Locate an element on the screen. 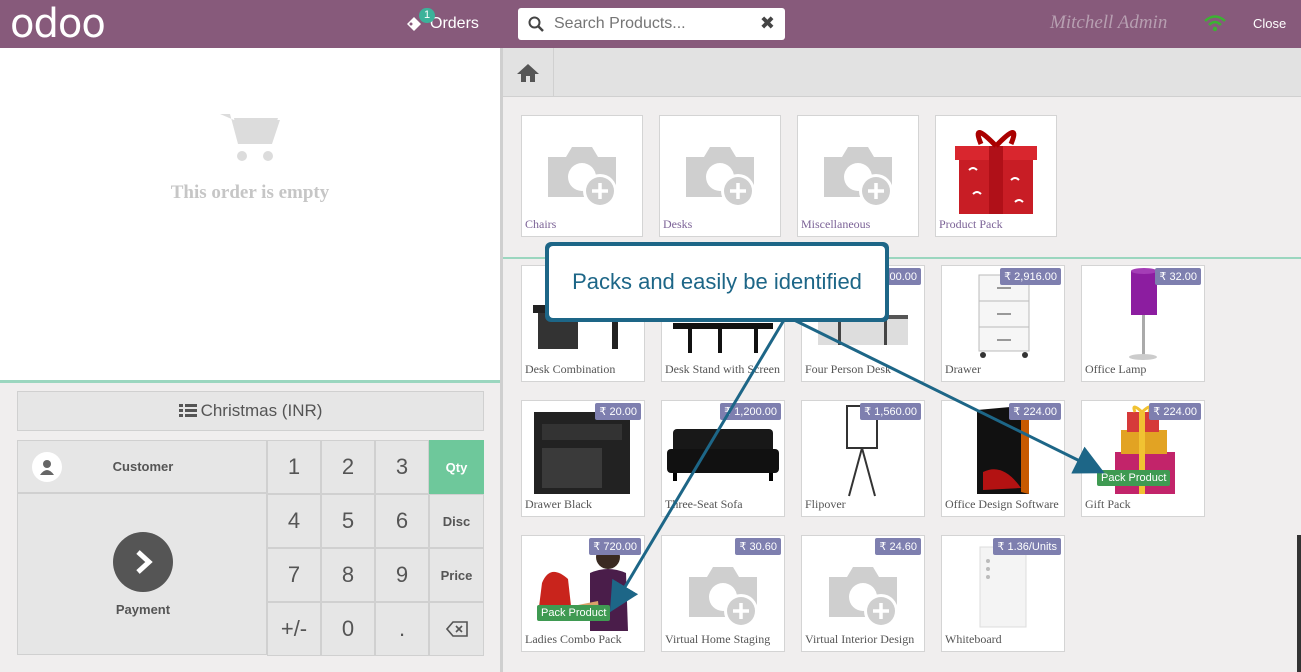  product-card-virtual-home-staging: ₹ 30.60 Virtual Home Staging is located at coordinates (723, 593).